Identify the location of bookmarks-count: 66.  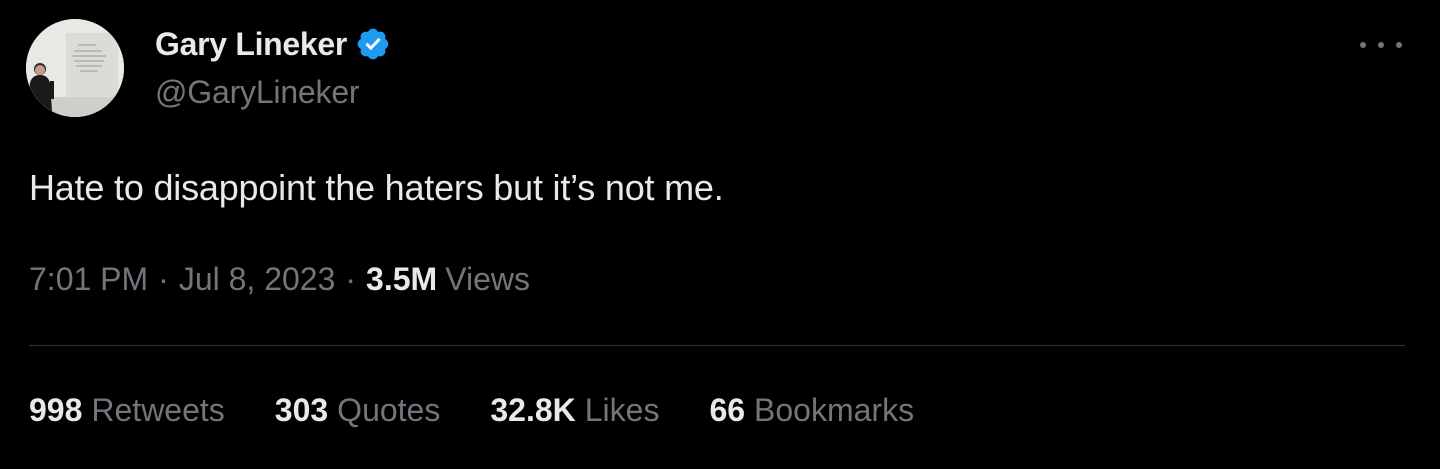
(727, 410).